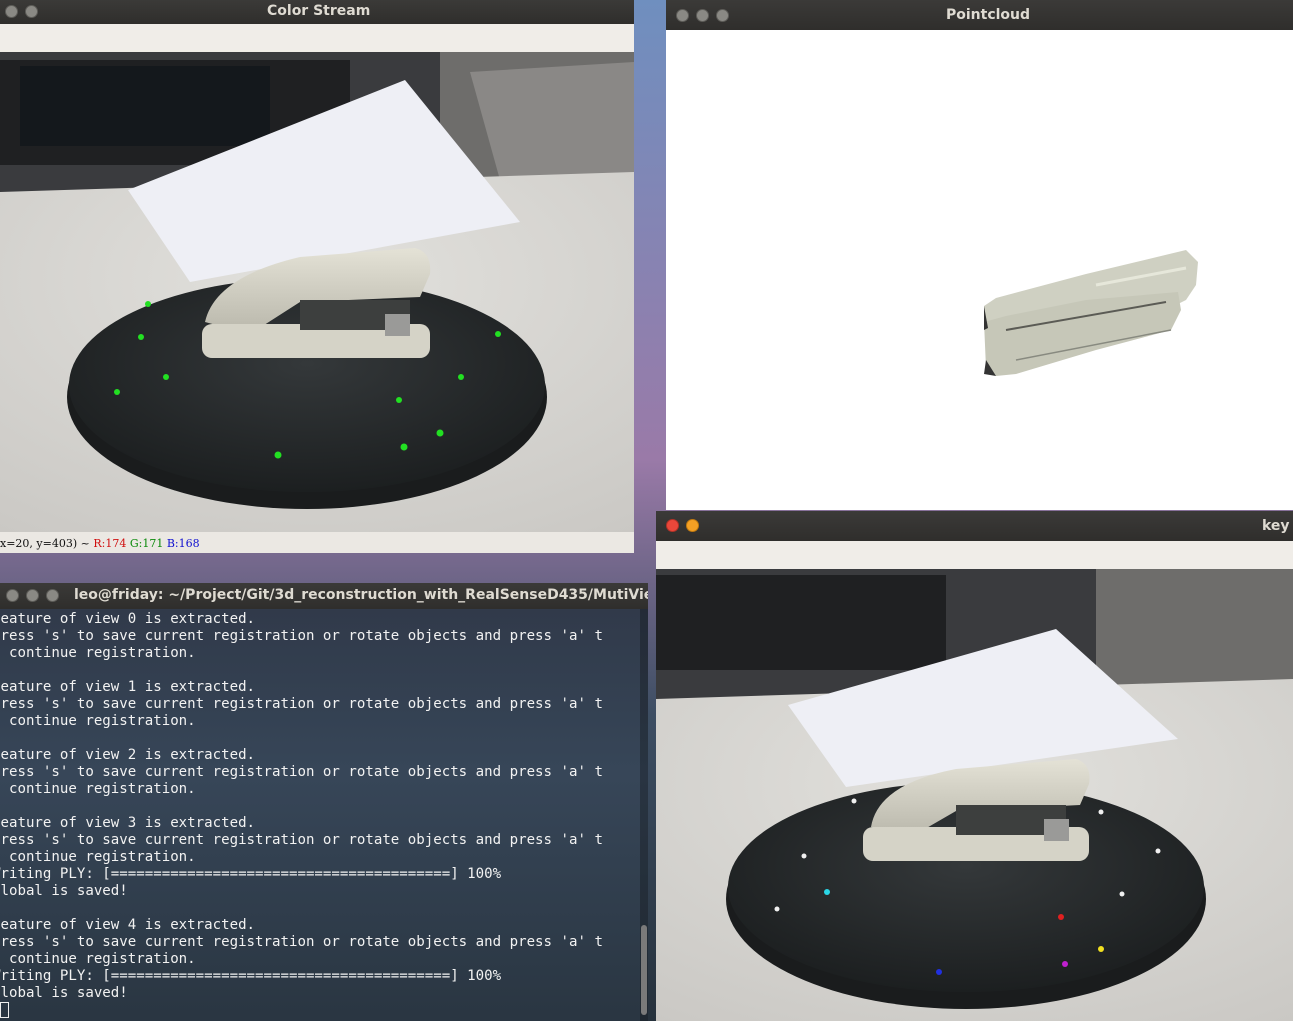 The height and width of the screenshot is (1021, 1293). What do you see at coordinates (146, 543) in the screenshot?
I see `green-value: G:171` at bounding box center [146, 543].